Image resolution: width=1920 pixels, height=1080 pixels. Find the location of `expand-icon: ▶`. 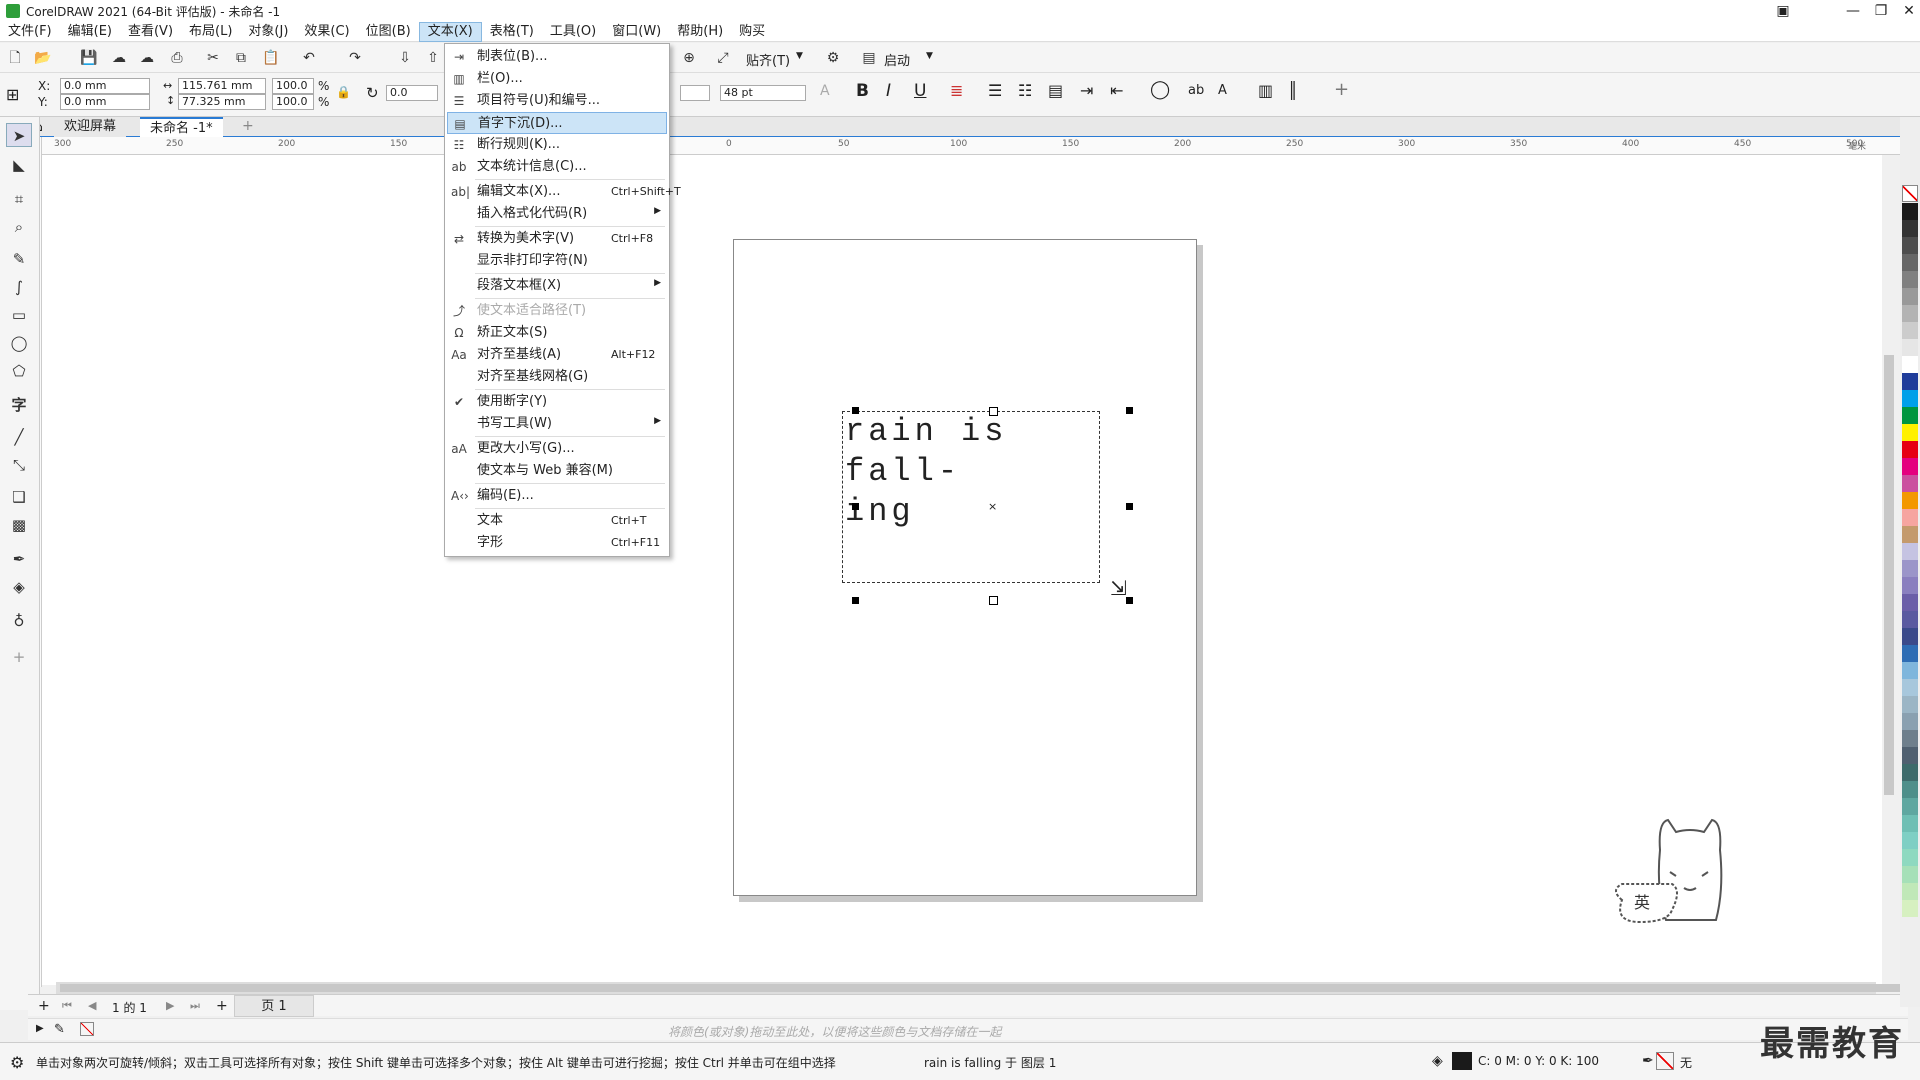

expand-icon: ▶ is located at coordinates (40, 1028).